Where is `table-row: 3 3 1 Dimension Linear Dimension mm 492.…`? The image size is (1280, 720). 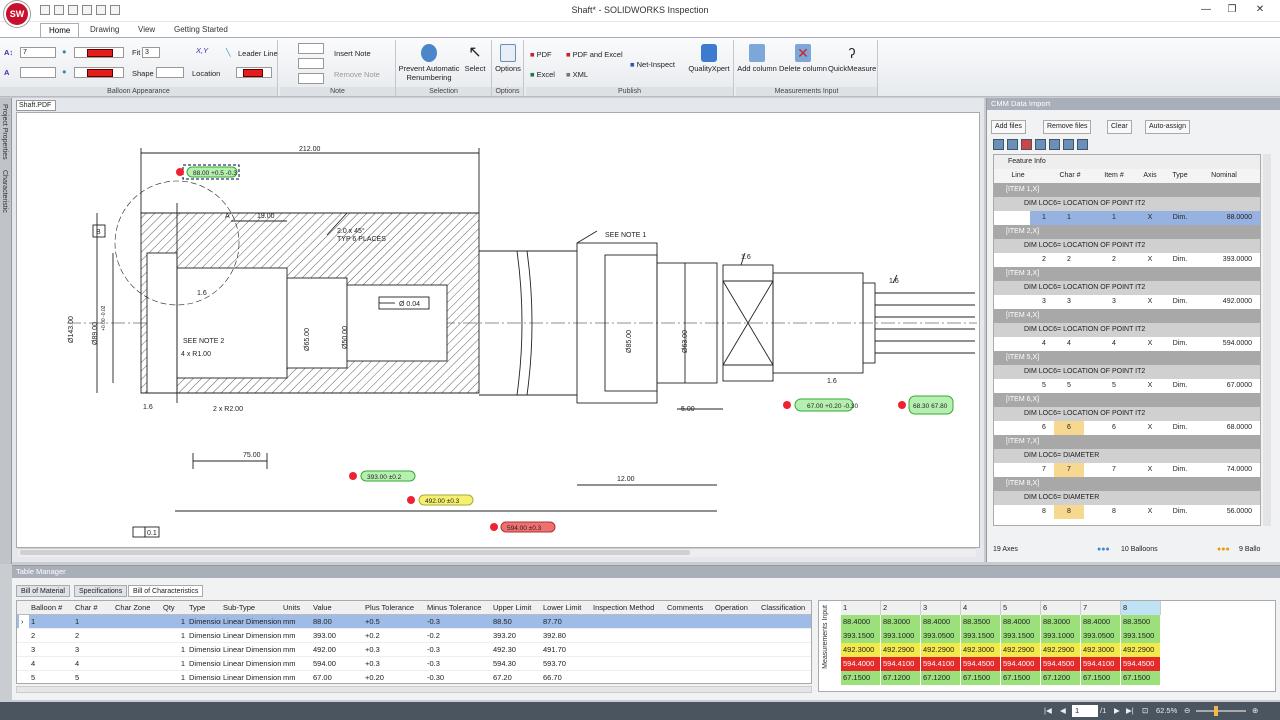 table-row: 3 3 1 Dimension Linear Dimension mm 492.… is located at coordinates (414, 650).